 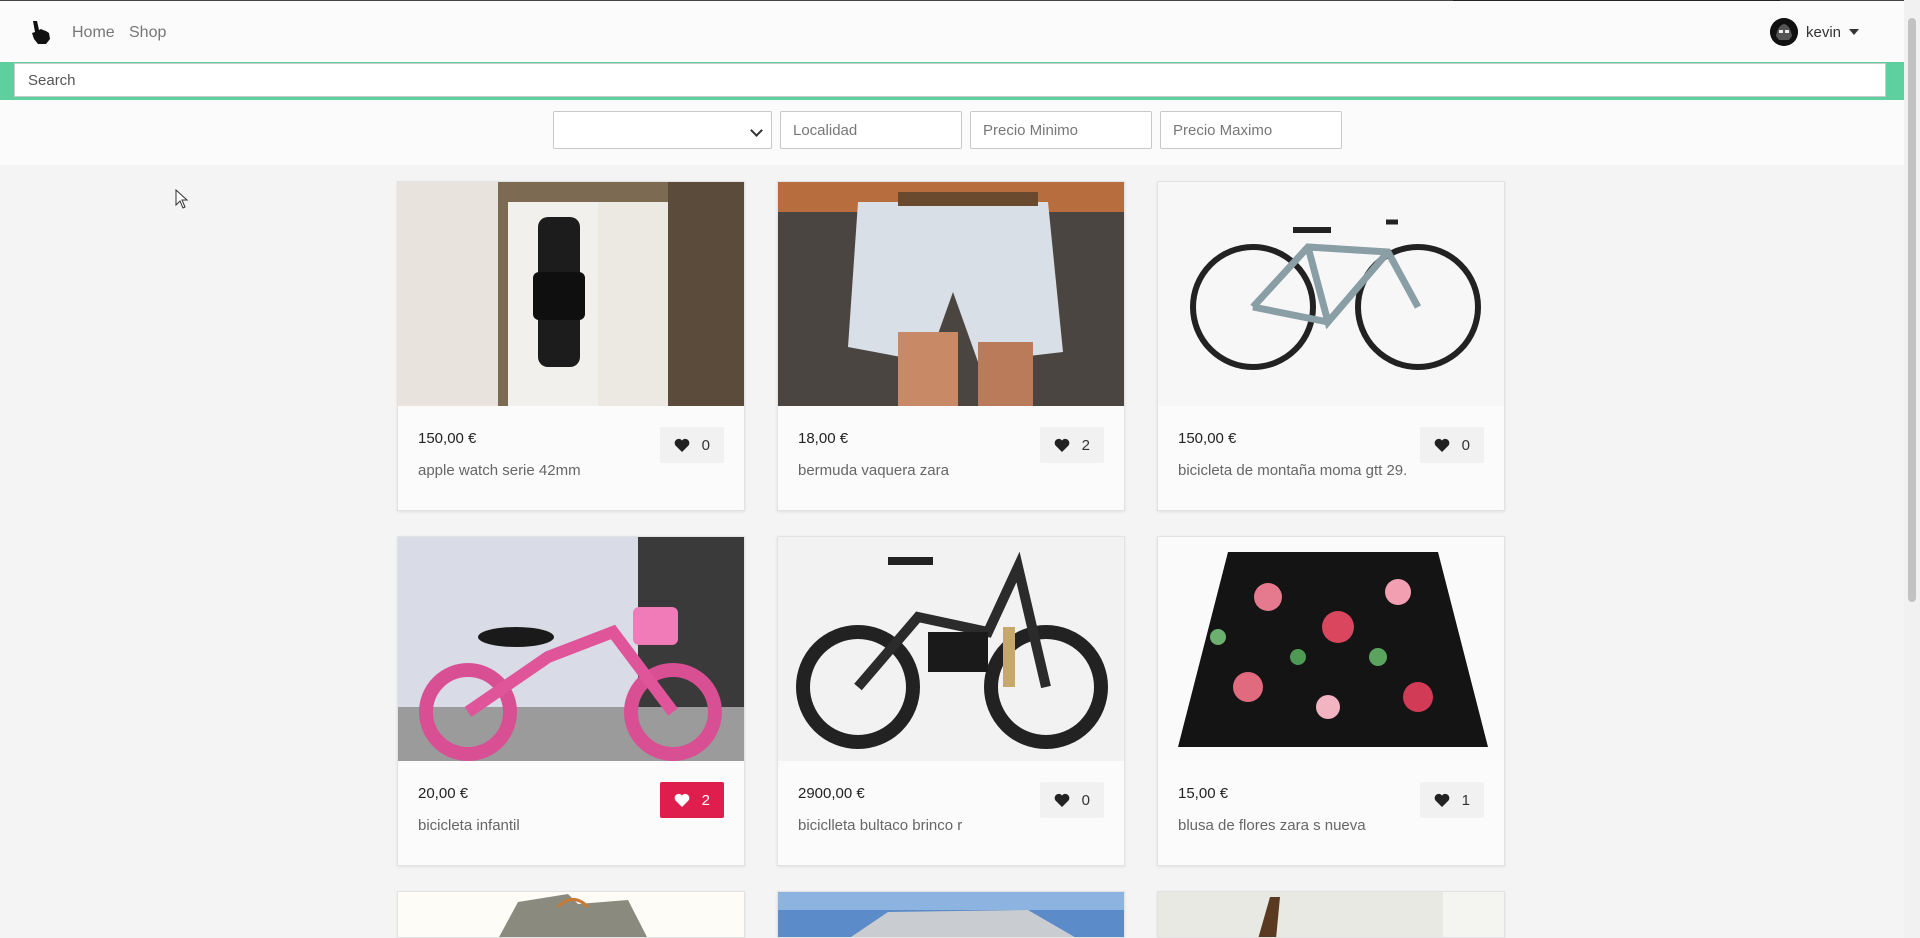 What do you see at coordinates (1251, 130) in the screenshot?
I see `max-price-input` at bounding box center [1251, 130].